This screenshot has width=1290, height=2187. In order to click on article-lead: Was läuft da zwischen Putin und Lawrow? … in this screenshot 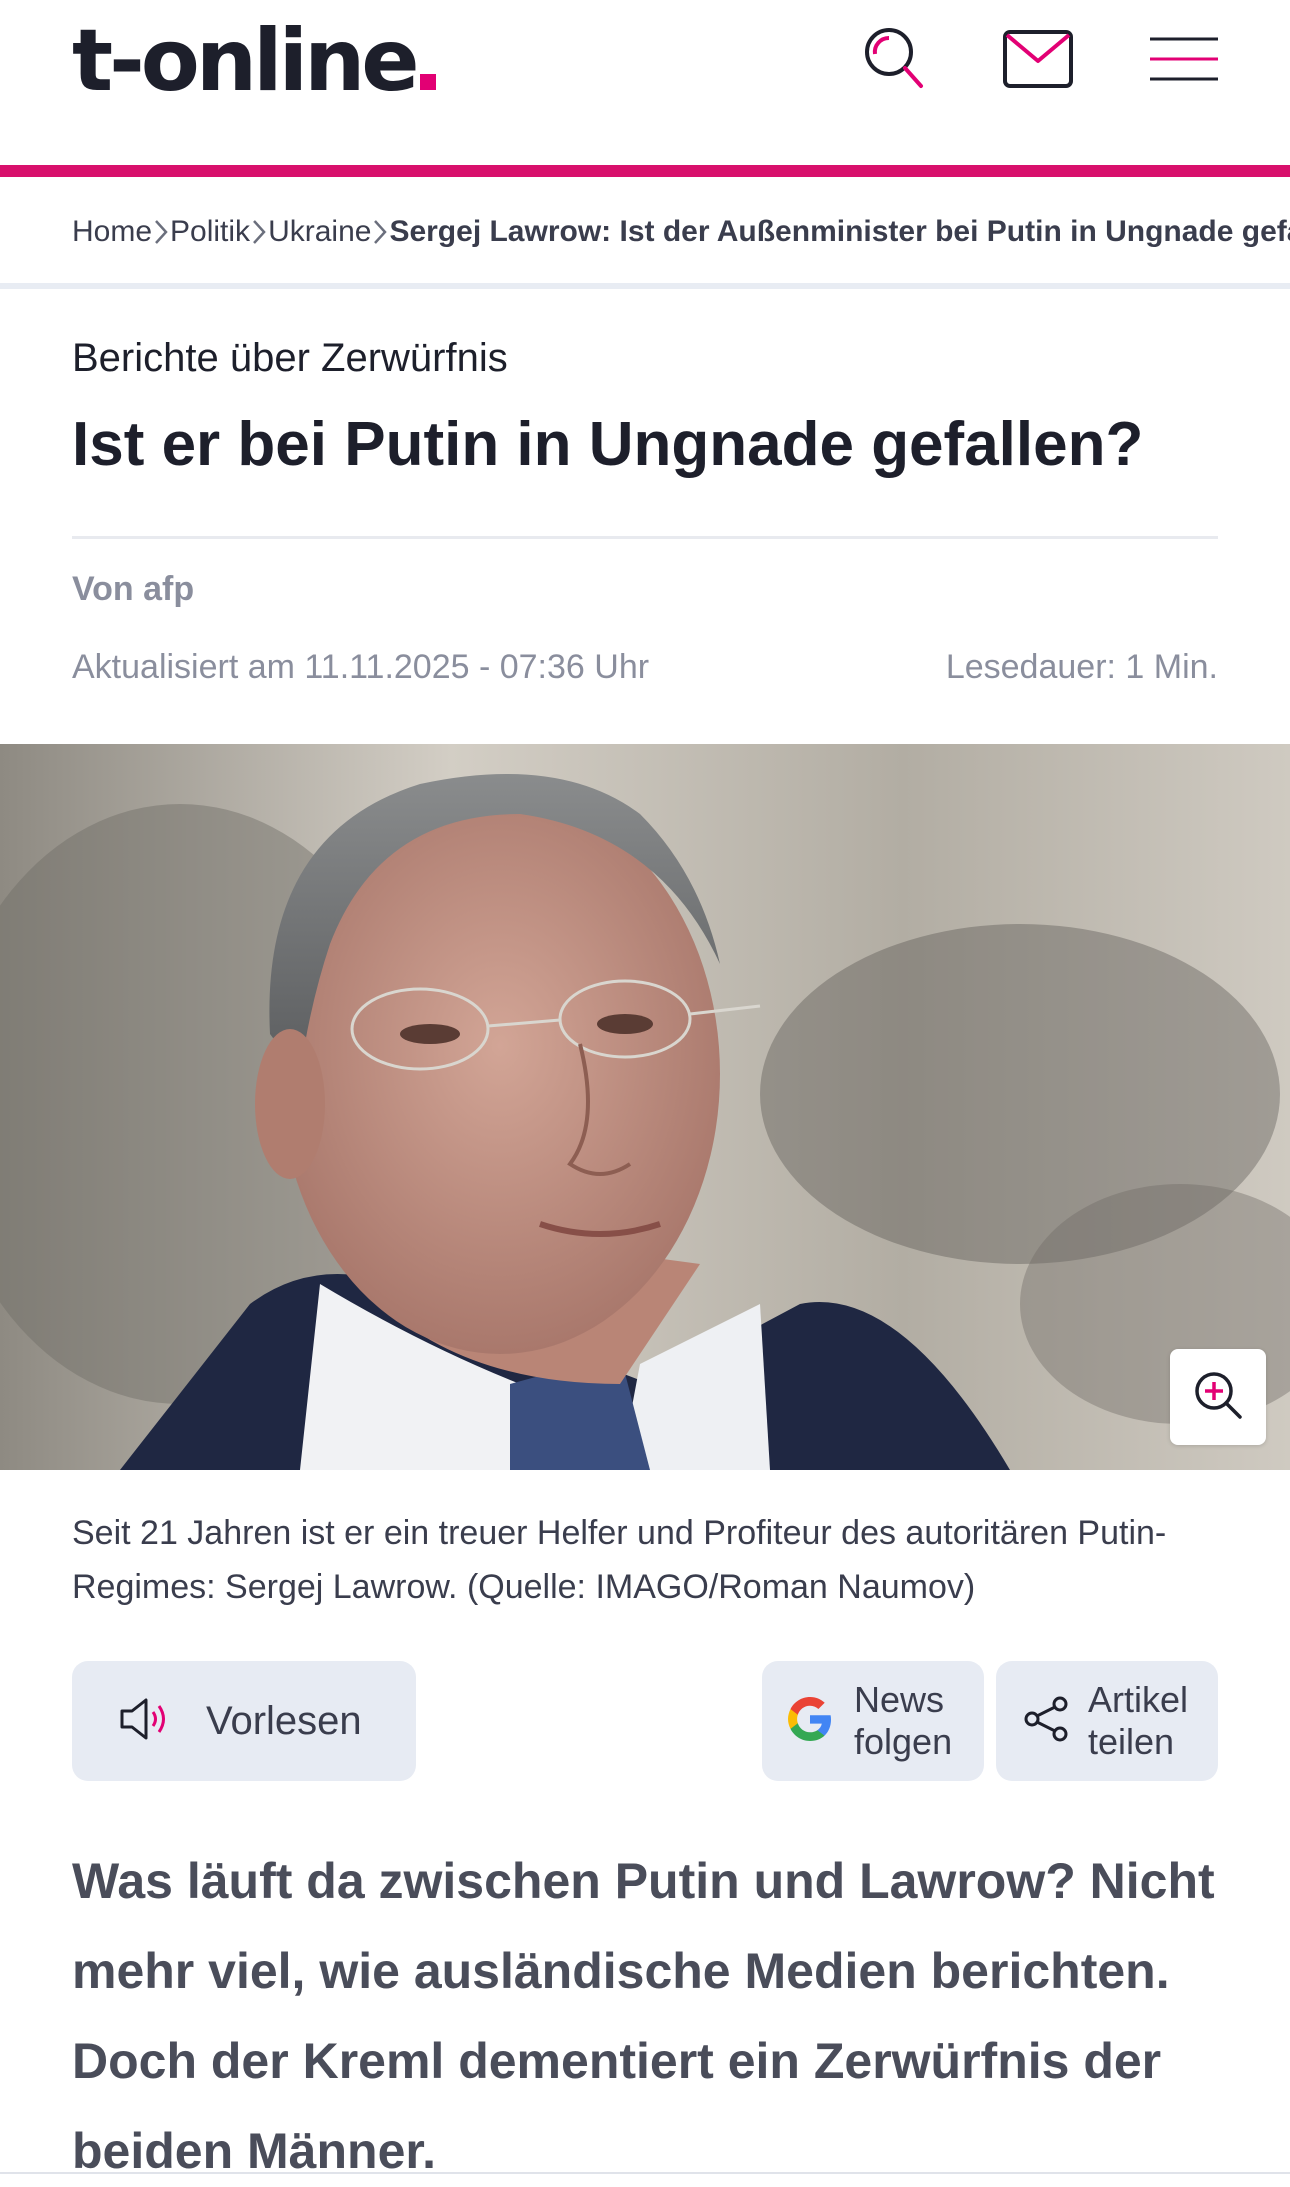, I will do `click(643, 2016)`.